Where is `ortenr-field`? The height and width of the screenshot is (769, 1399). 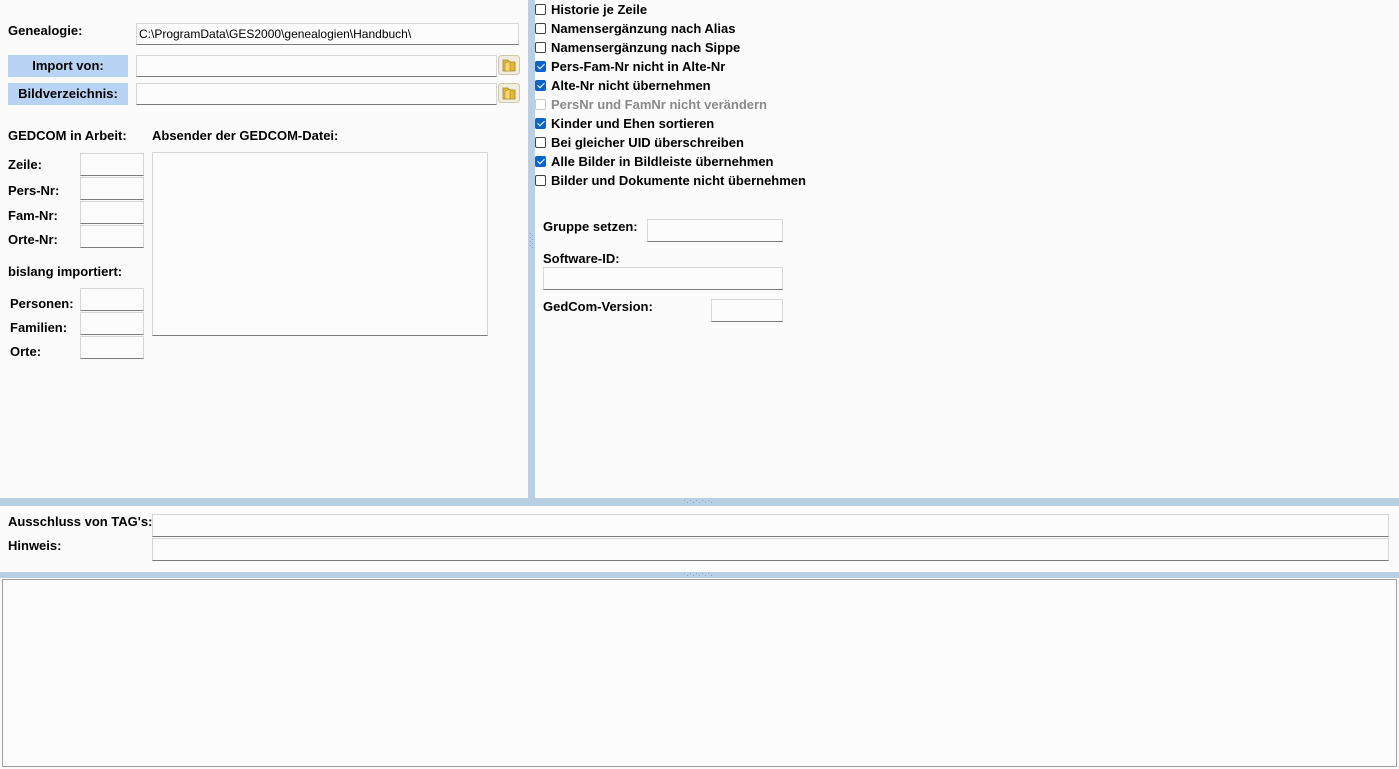 ortenr-field is located at coordinates (112, 236).